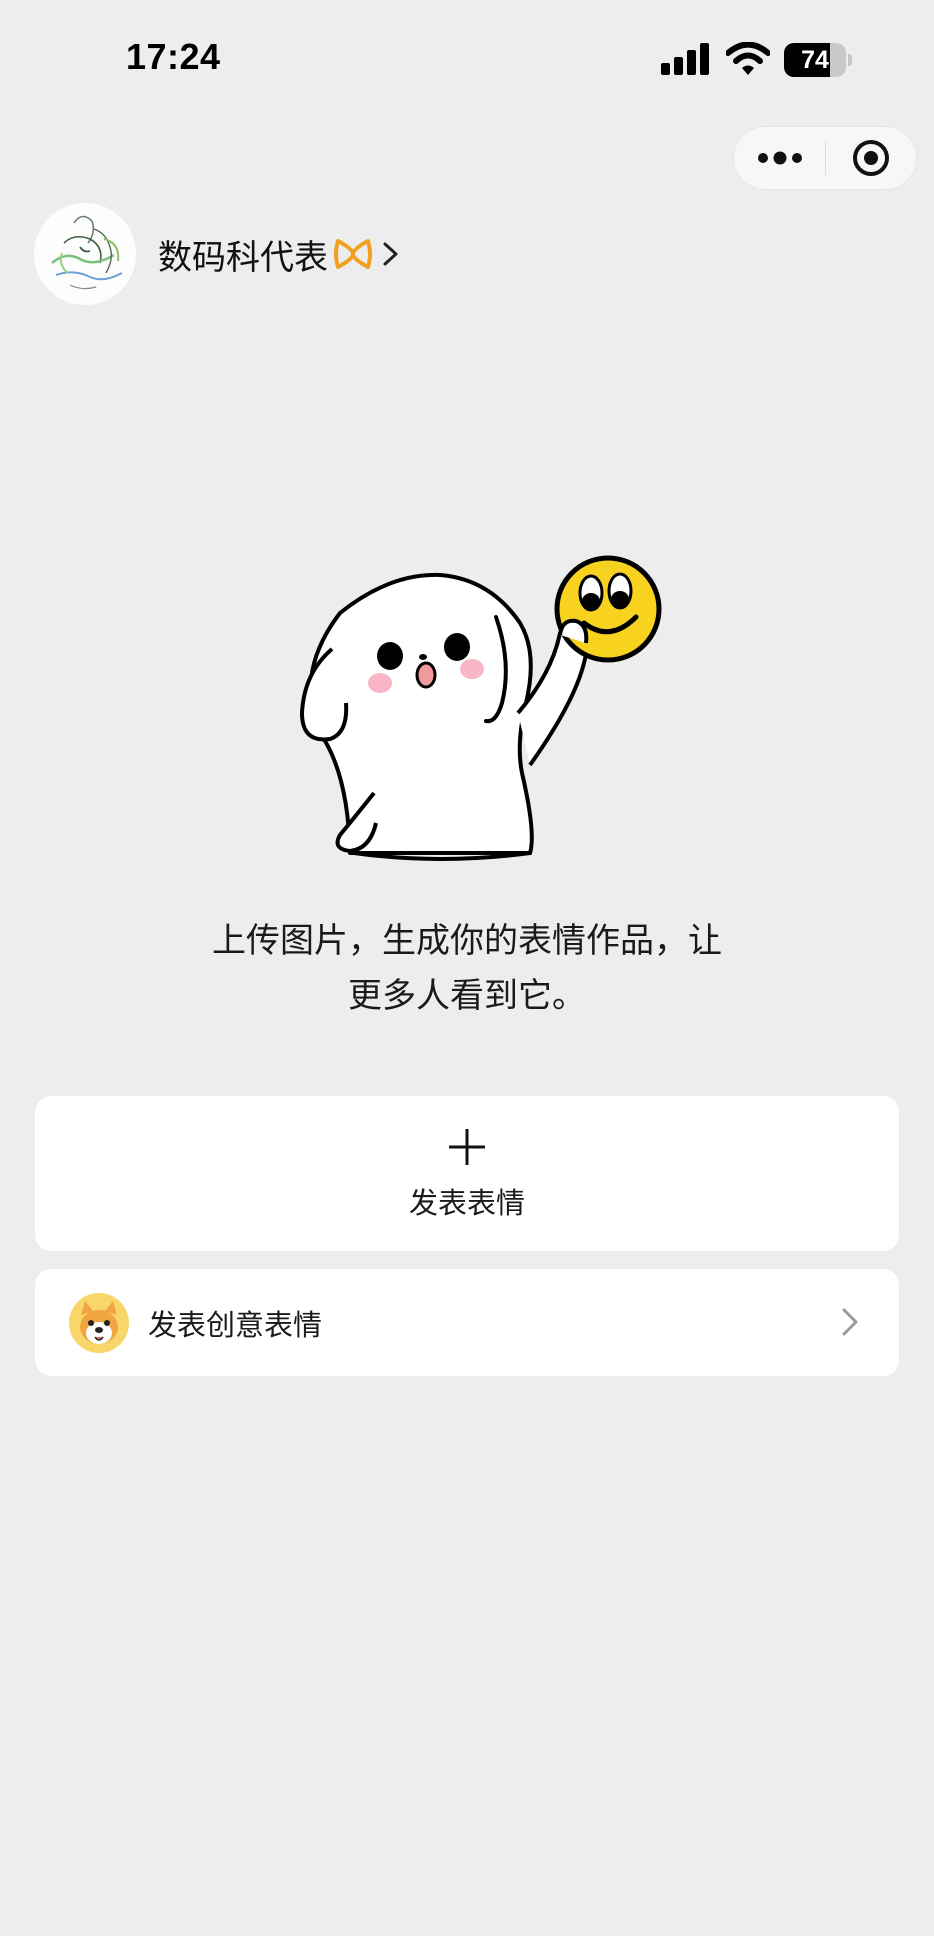 Image resolution: width=934 pixels, height=1936 pixels. What do you see at coordinates (99, 1323) in the screenshot?
I see `shiba-dog-icon` at bounding box center [99, 1323].